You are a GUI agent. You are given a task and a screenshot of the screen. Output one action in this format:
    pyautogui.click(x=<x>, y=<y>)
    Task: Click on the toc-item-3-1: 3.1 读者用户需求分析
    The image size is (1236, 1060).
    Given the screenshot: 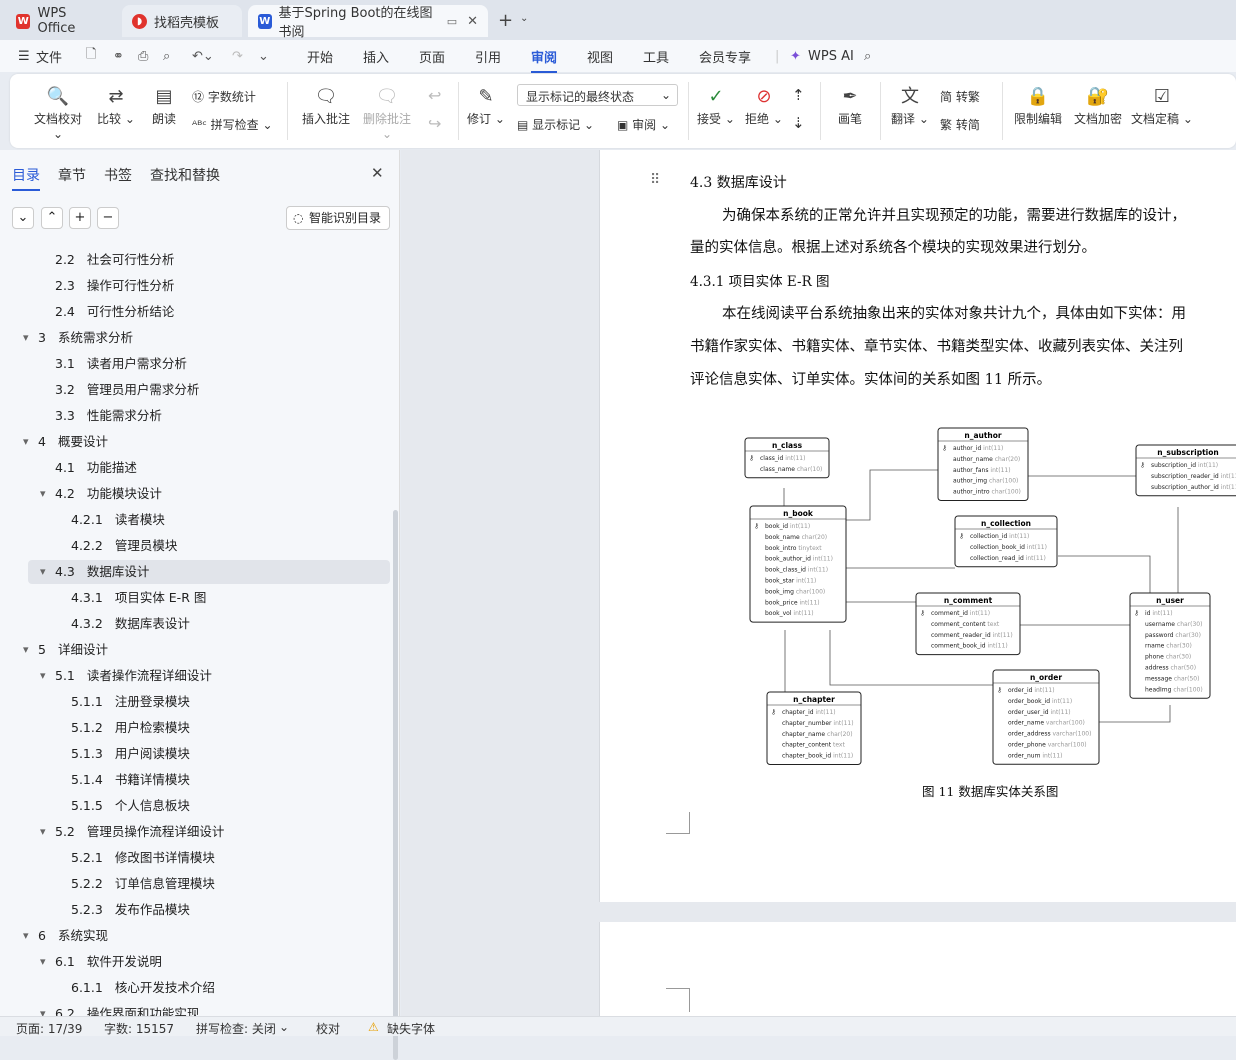 What is the action you would take?
    pyautogui.click(x=121, y=364)
    